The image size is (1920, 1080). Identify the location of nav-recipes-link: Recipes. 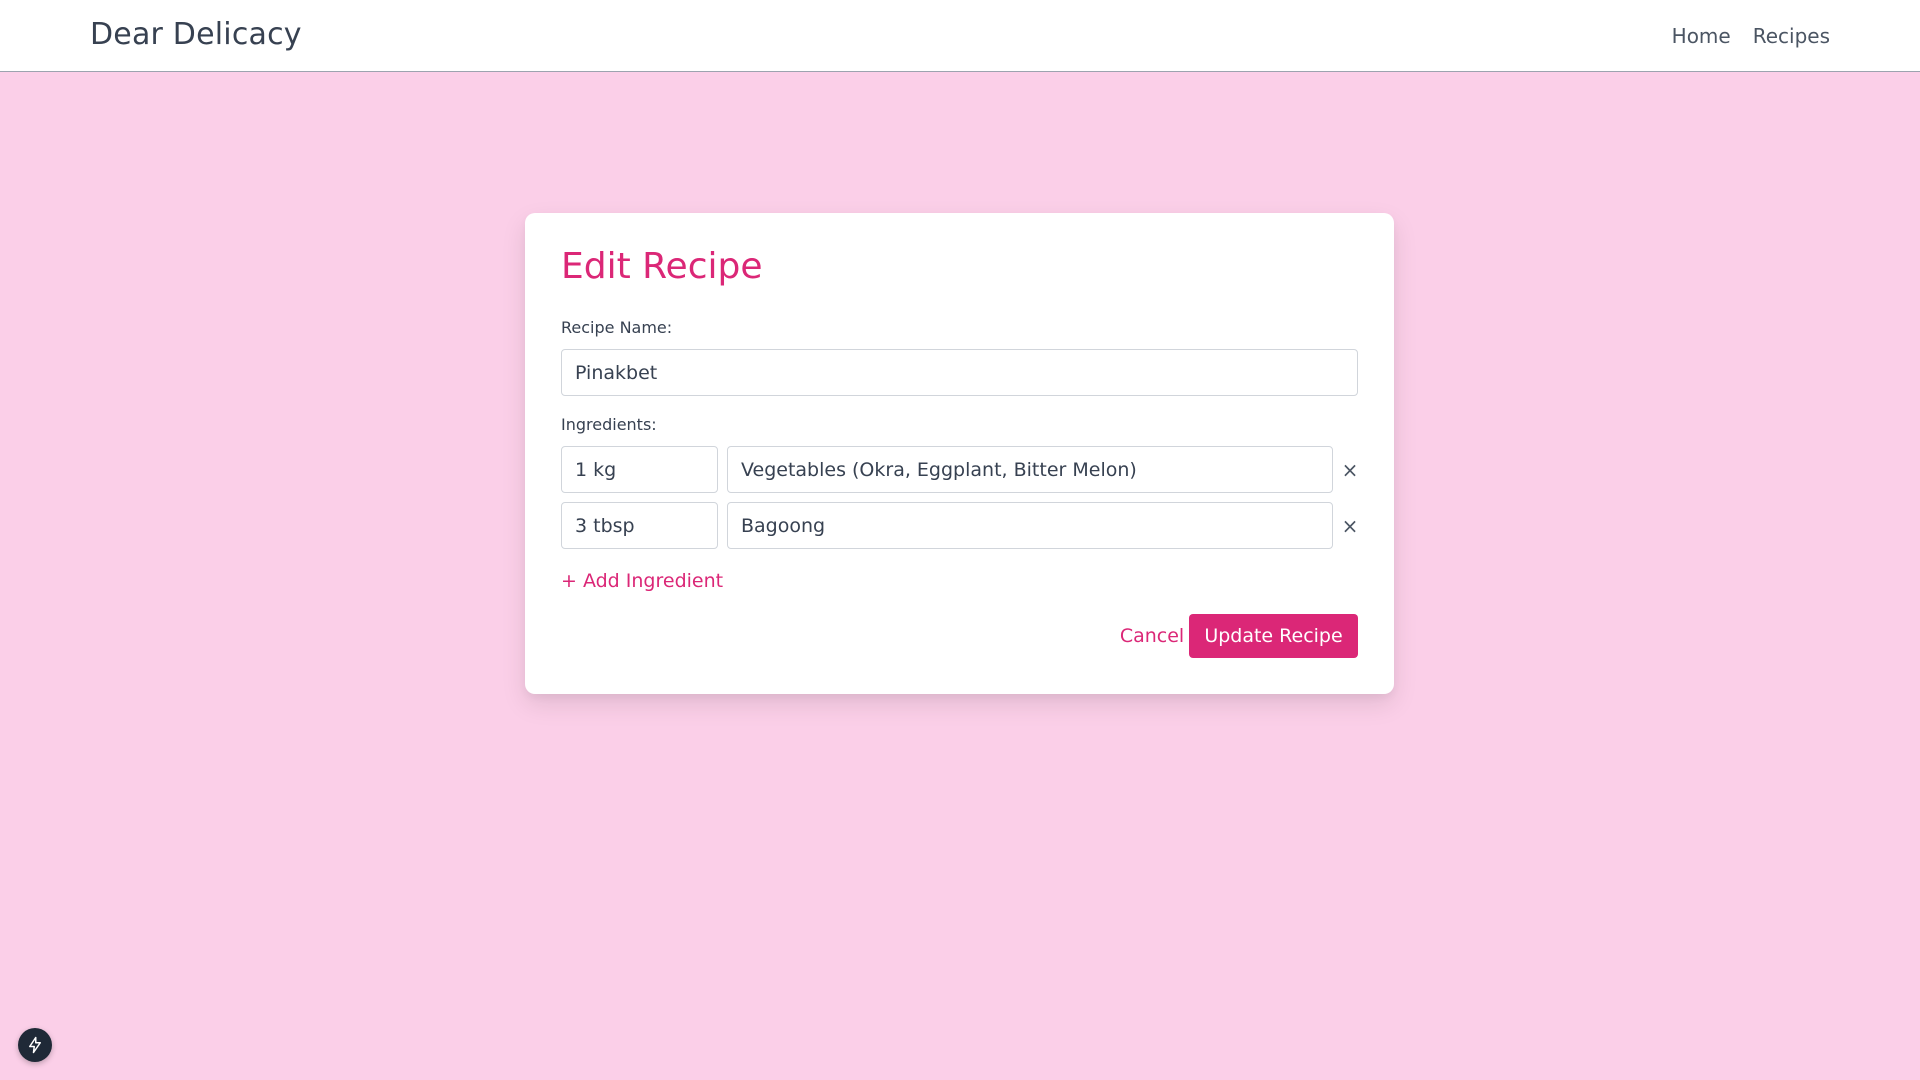
(1791, 36).